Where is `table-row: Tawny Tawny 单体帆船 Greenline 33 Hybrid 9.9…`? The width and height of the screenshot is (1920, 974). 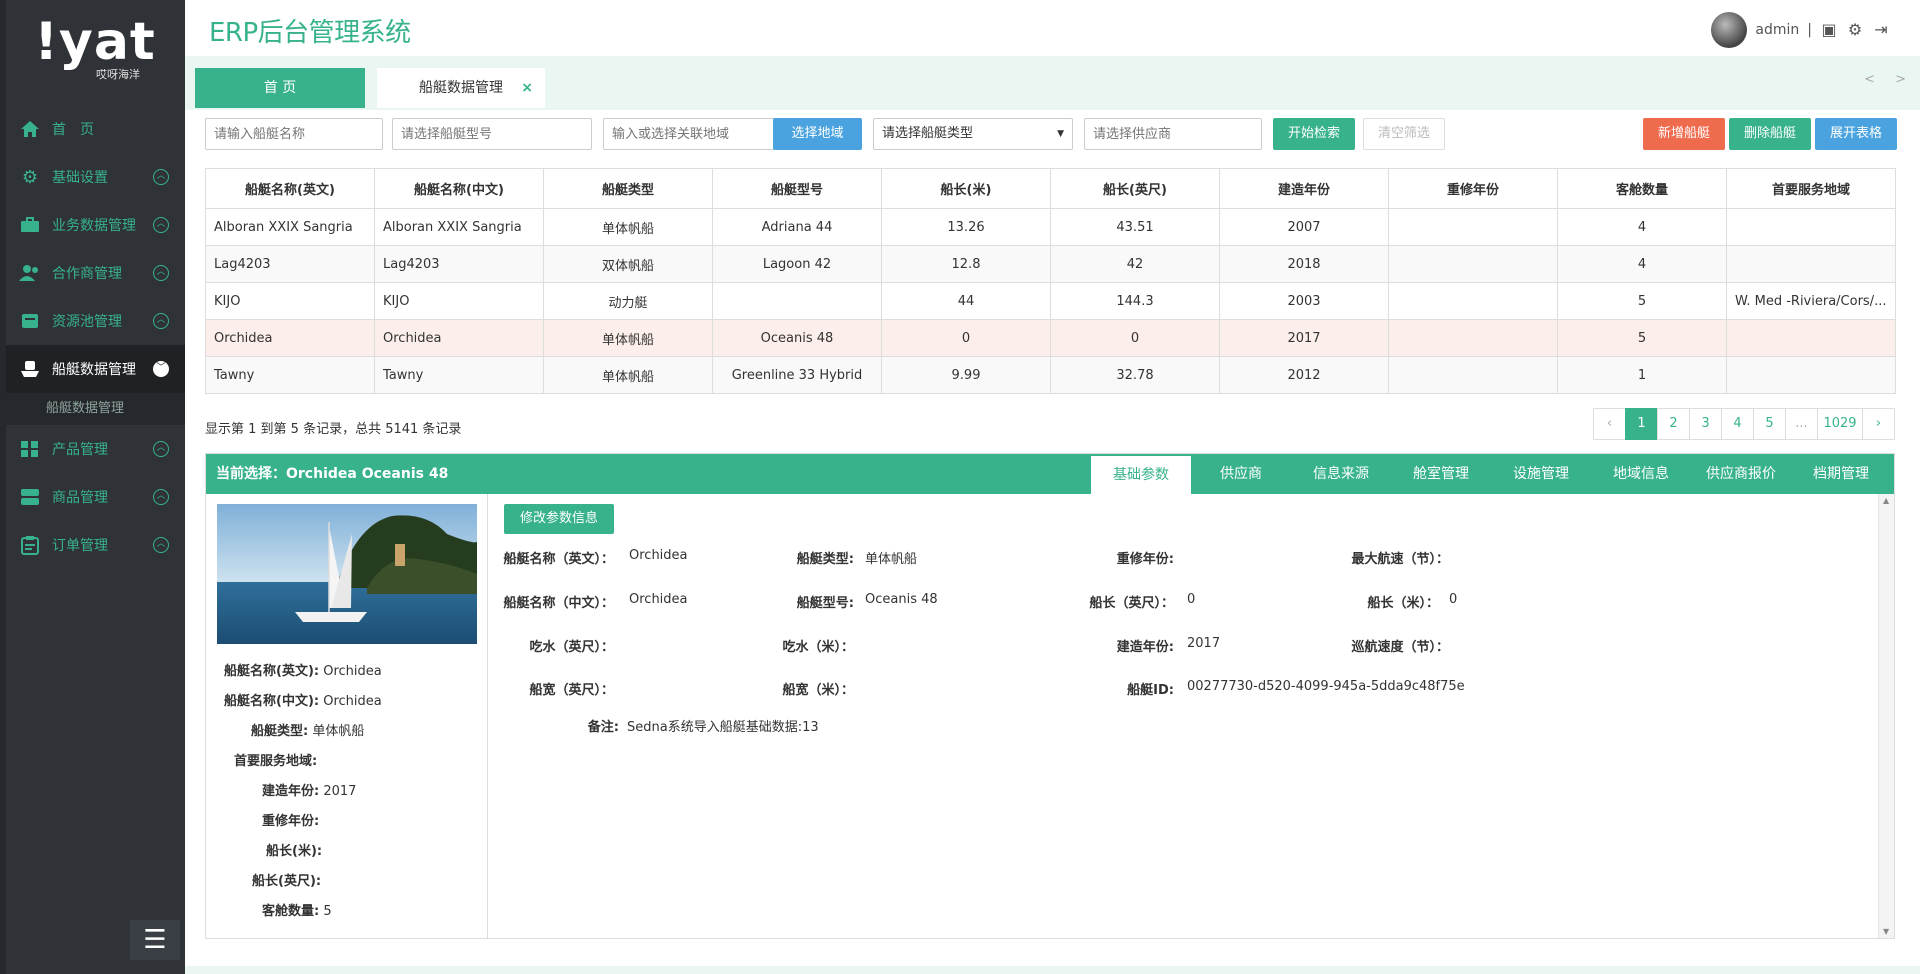
table-row: Tawny Tawny 单体帆船 Greenline 33 Hybrid 9.9… is located at coordinates (1050, 375).